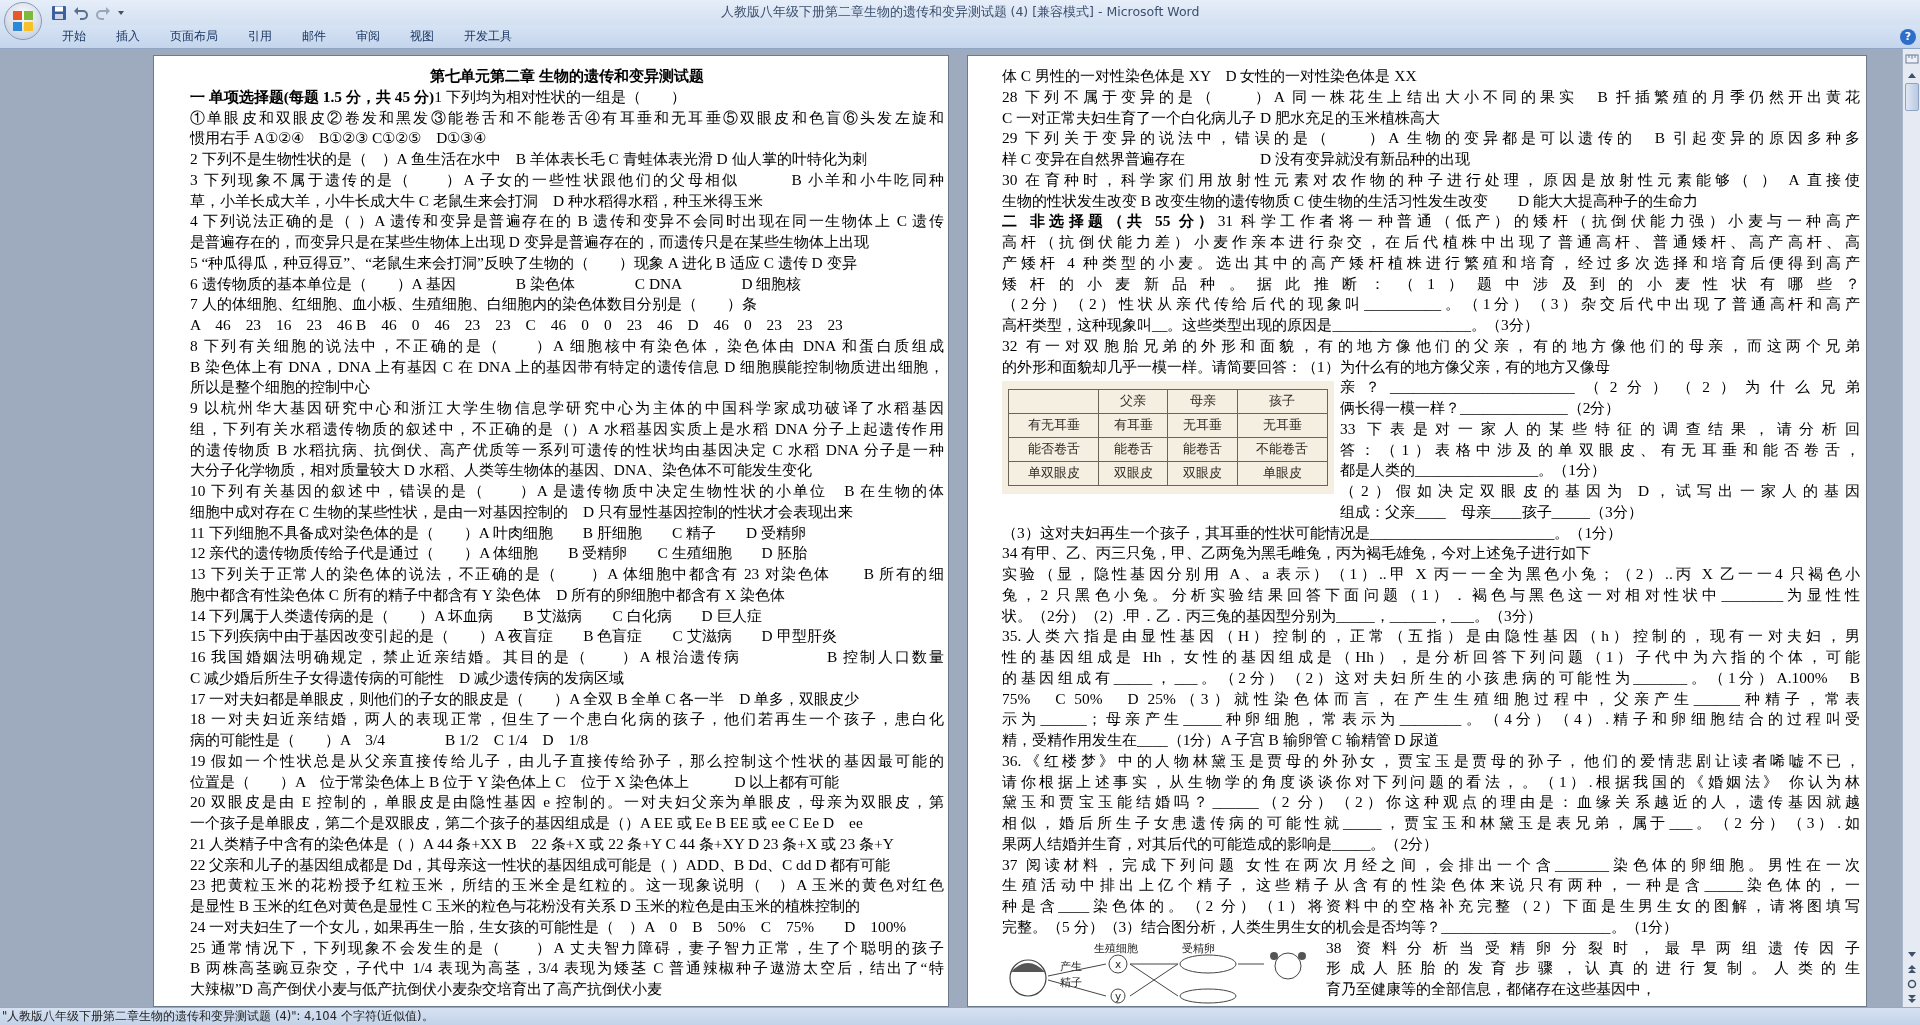  What do you see at coordinates (1593, 968) in the screenshot?
I see `paragraph: 38 资料分析当受精卵分裂时，最早两组遗传因子 形成人胚胎的发育步骤，认真的进行复制。人类的生 育乃至健康等的全部信息，都储存在这些基因中，` at bounding box center [1593, 968].